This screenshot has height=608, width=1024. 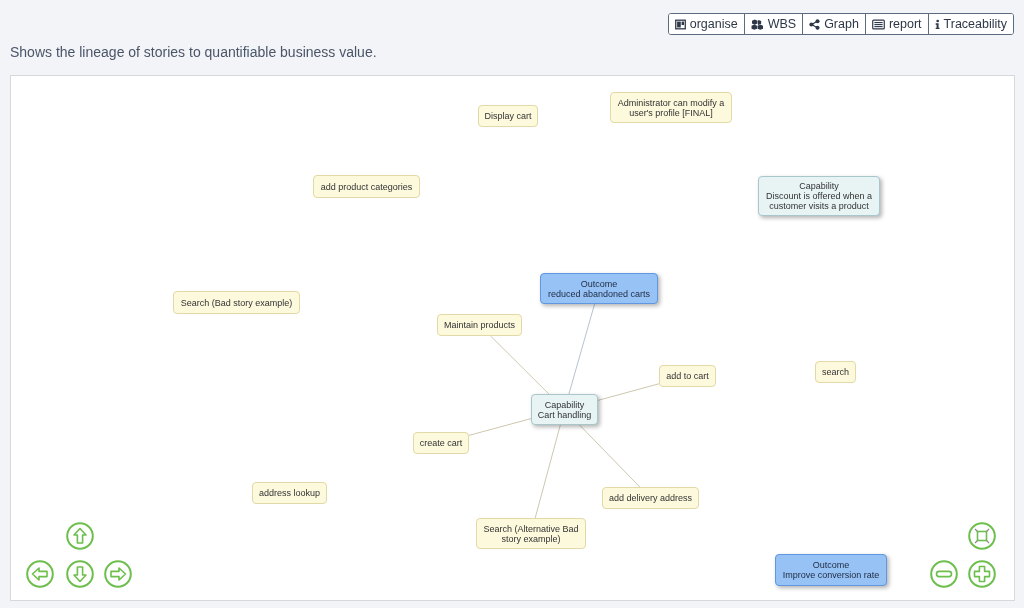 What do you see at coordinates (236, 302) in the screenshot?
I see `story-node: Search (Bad story example)` at bounding box center [236, 302].